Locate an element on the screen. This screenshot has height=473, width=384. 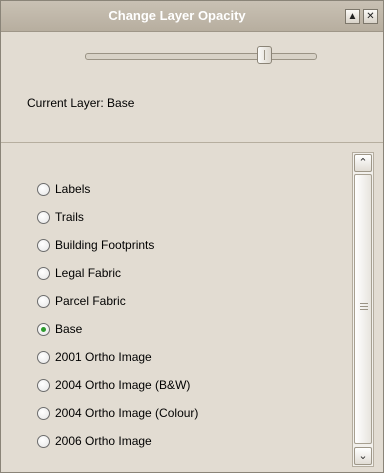
close-button: ✕ is located at coordinates (370, 16).